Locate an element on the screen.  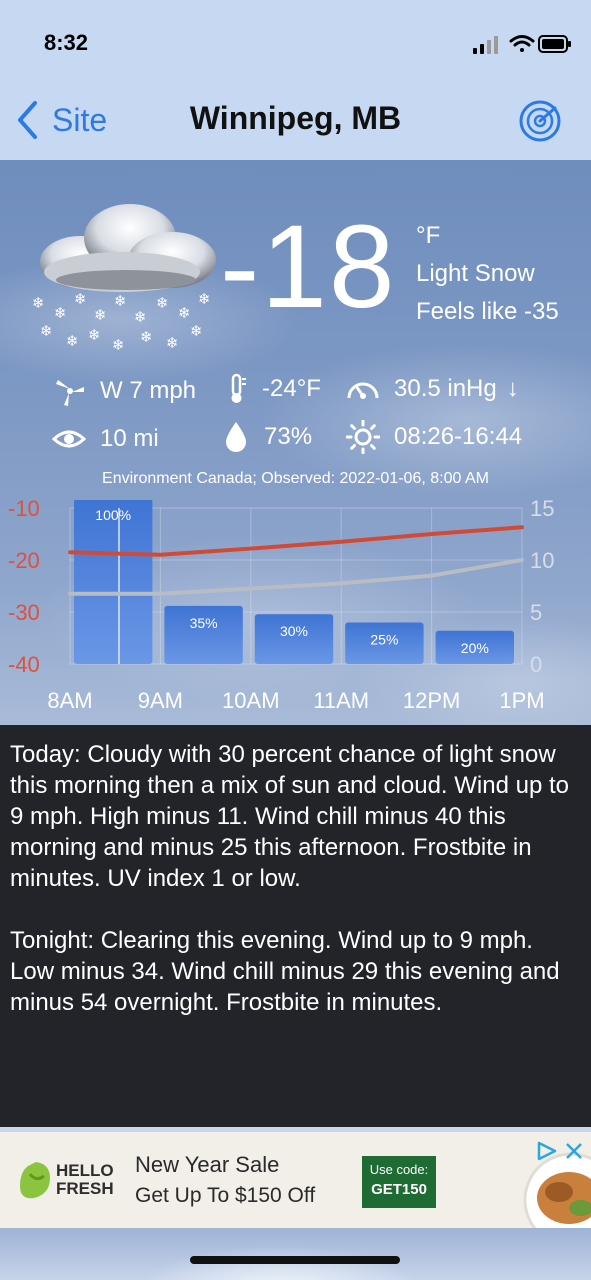
barometer-icon is located at coordinates (363, 390).